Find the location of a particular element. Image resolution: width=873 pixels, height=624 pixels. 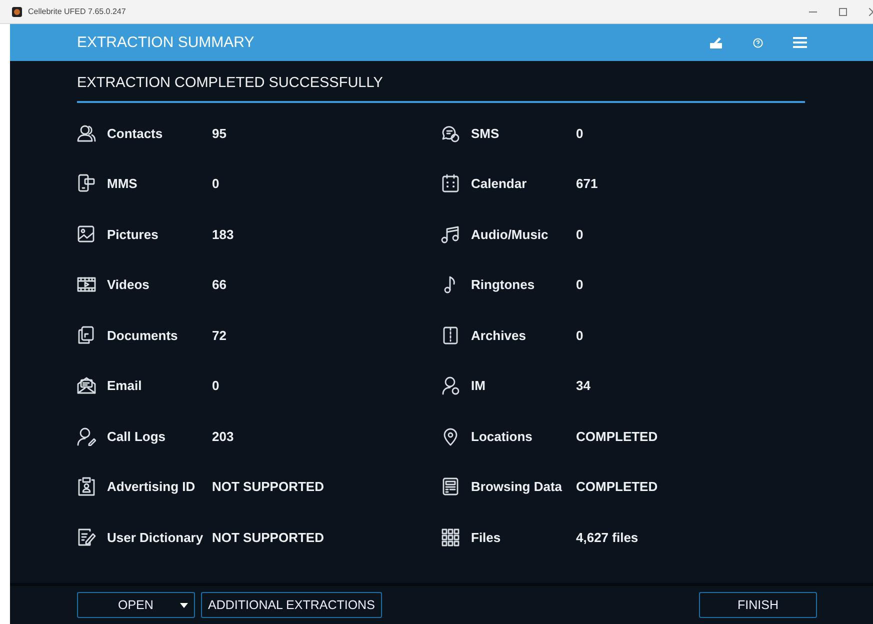

video-icon is located at coordinates (86, 284).